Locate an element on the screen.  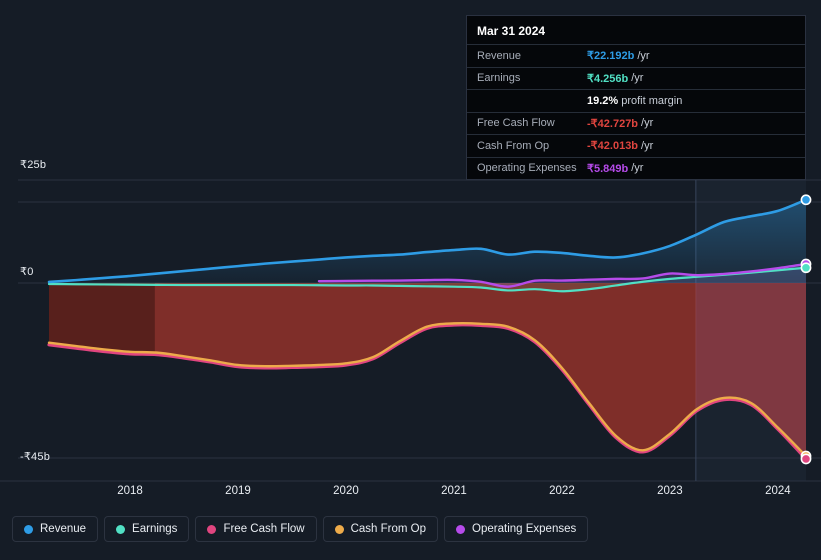
tooltip-row-value: ₹4.256b is located at coordinates (608, 78).